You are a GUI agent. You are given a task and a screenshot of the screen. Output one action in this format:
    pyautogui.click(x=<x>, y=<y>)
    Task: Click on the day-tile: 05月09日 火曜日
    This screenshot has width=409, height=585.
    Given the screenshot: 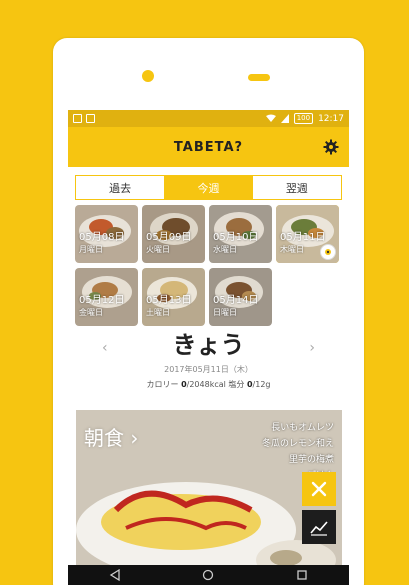 What is the action you would take?
    pyautogui.click(x=173, y=234)
    